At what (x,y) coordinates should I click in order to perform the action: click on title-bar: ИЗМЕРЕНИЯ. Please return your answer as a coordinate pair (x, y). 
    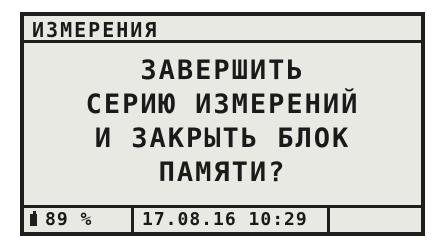
    Looking at the image, I should click on (222, 29).